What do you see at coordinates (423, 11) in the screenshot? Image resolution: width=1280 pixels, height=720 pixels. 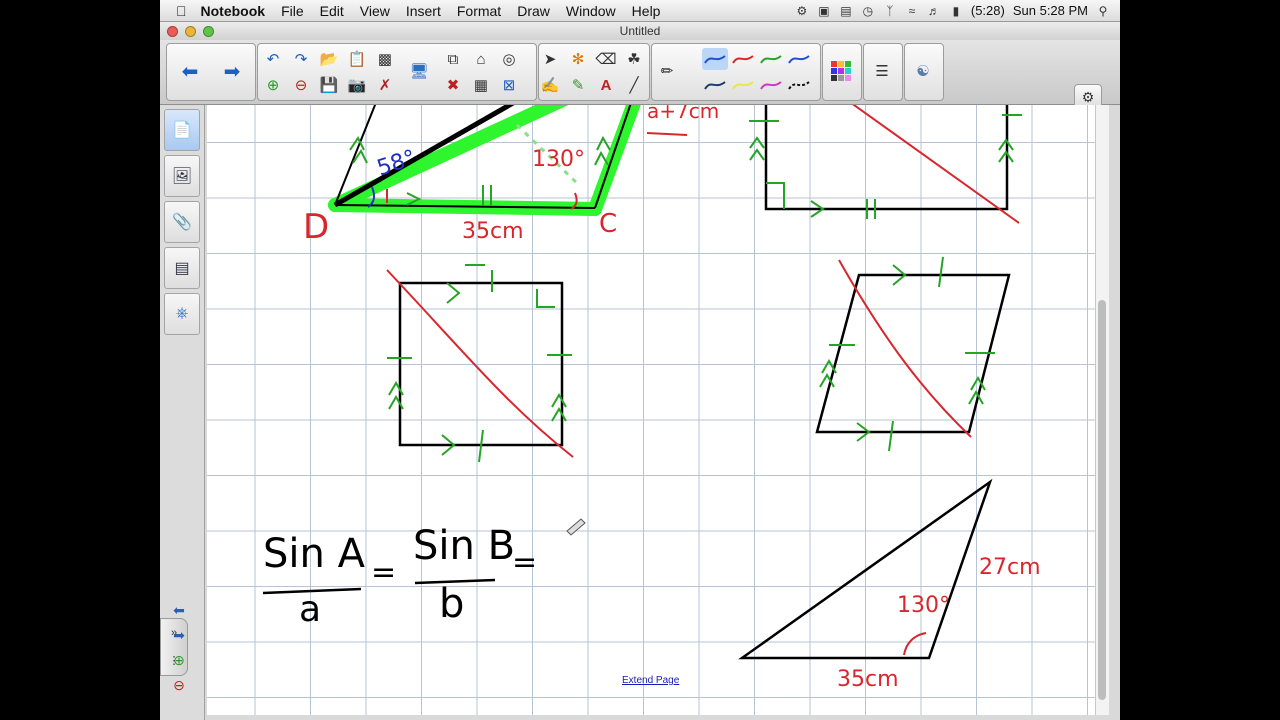 I see `menu-insert: Insert` at bounding box center [423, 11].